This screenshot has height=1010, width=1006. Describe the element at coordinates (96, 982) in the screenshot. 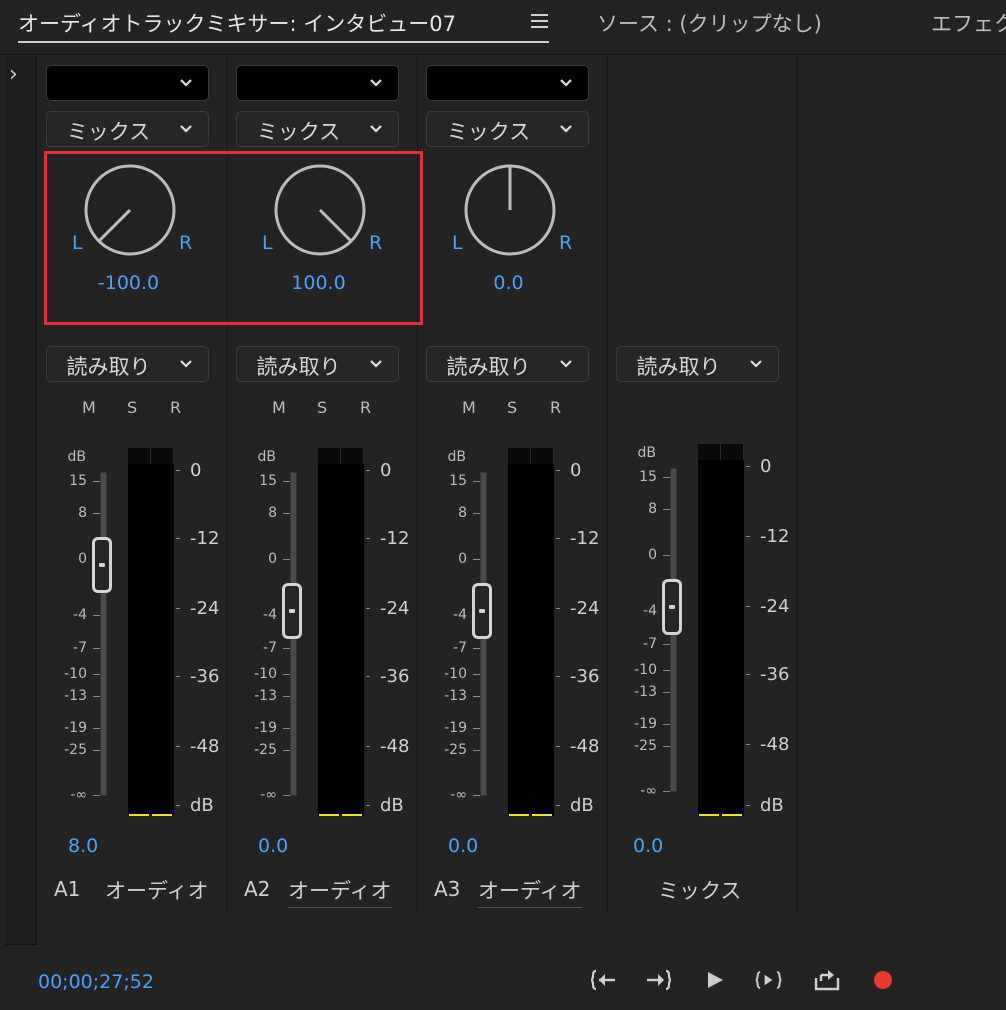

I see `timecode-display: 00;00;27;52` at that location.